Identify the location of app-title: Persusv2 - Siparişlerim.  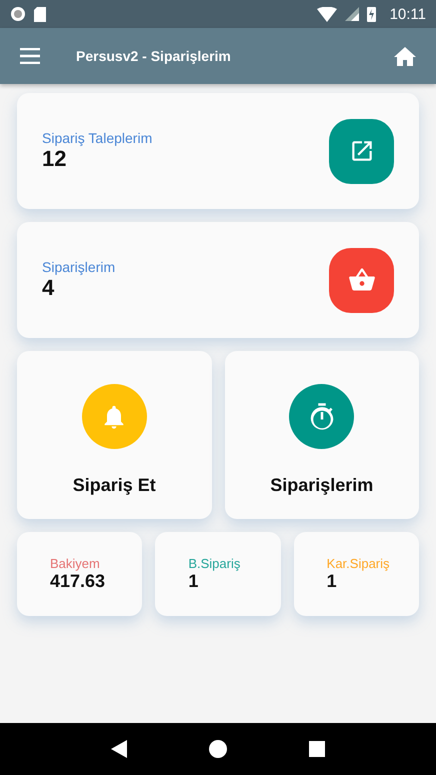
(154, 56).